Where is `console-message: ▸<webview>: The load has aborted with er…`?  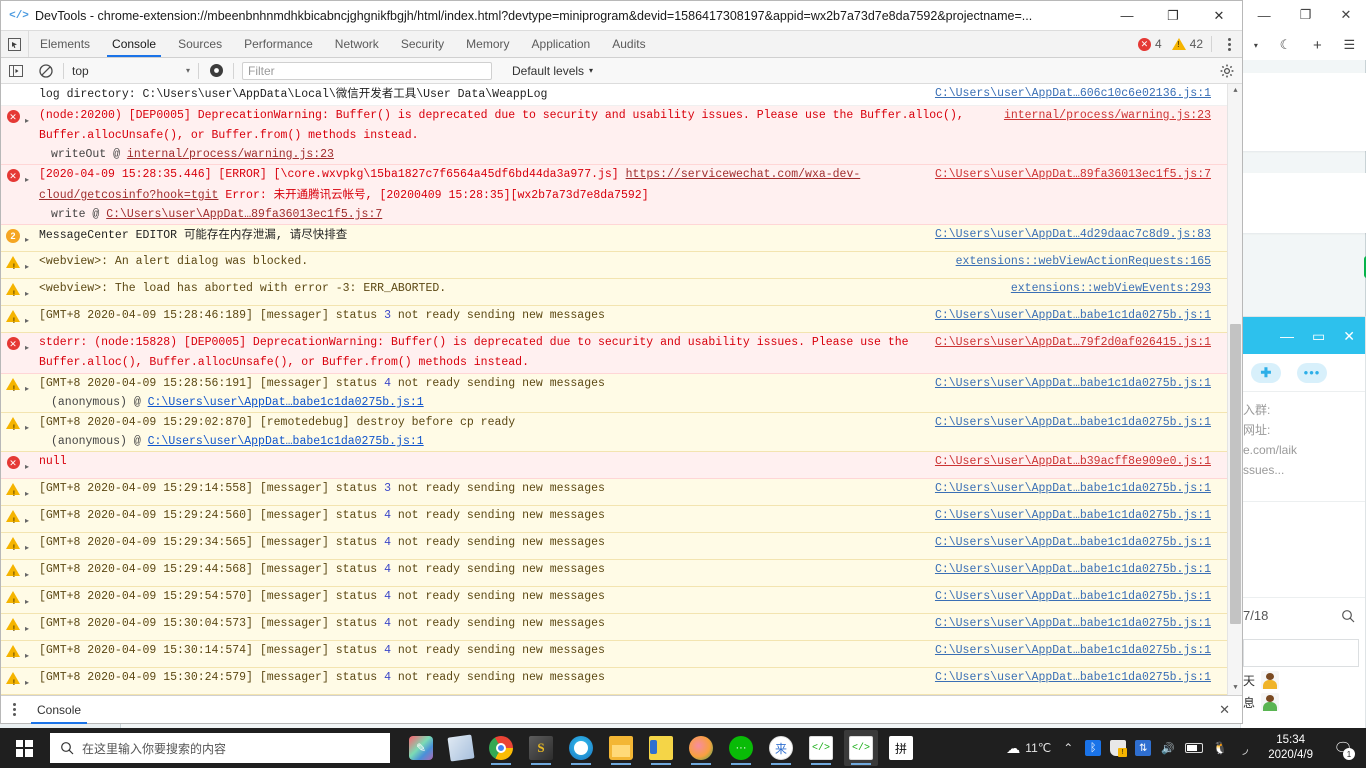
console-message: ▸<webview>: The load has aborted with er… is located at coordinates (614, 292).